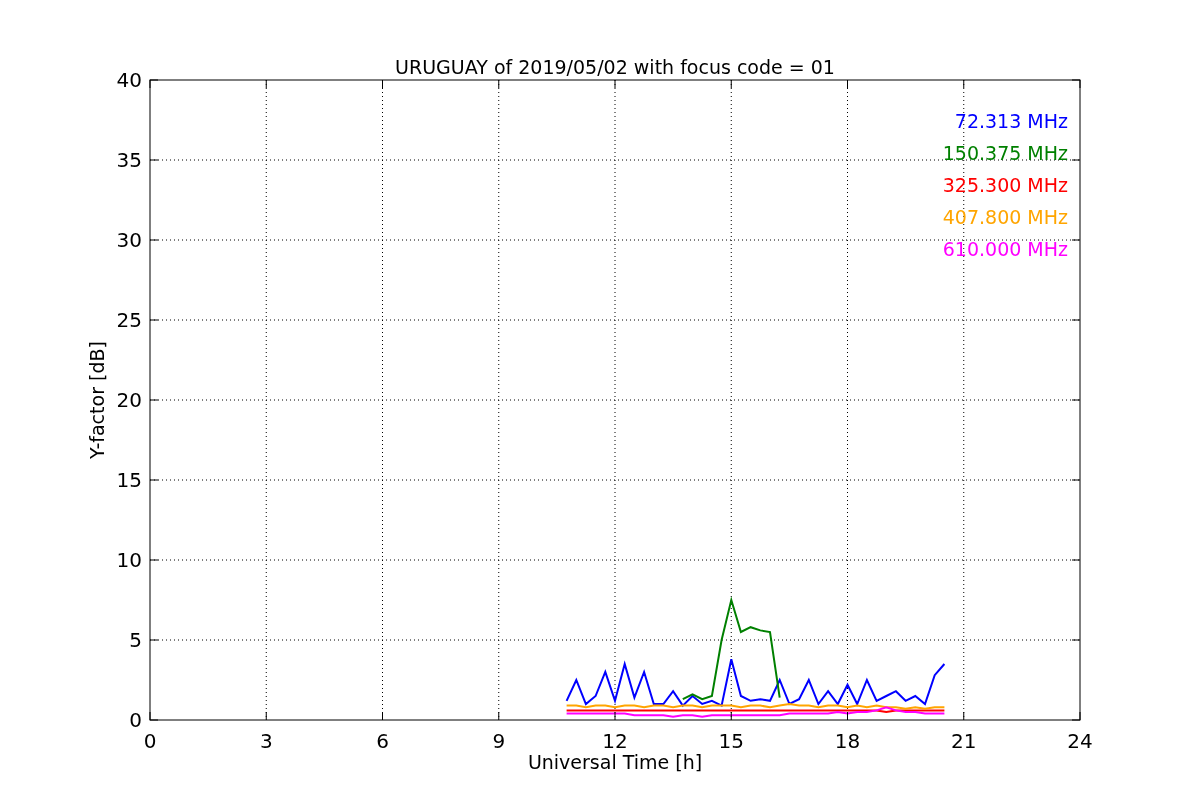  Describe the element at coordinates (129, 80) in the screenshot. I see `y-tick-label: 40` at that location.